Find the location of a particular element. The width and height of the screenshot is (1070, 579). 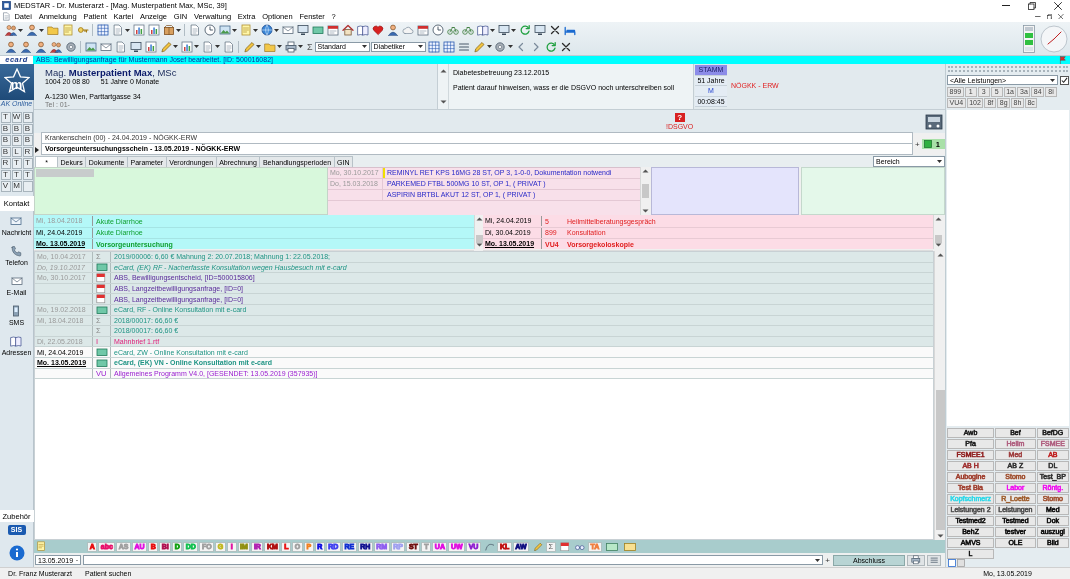

letter-key: V is located at coordinates (5, 186).